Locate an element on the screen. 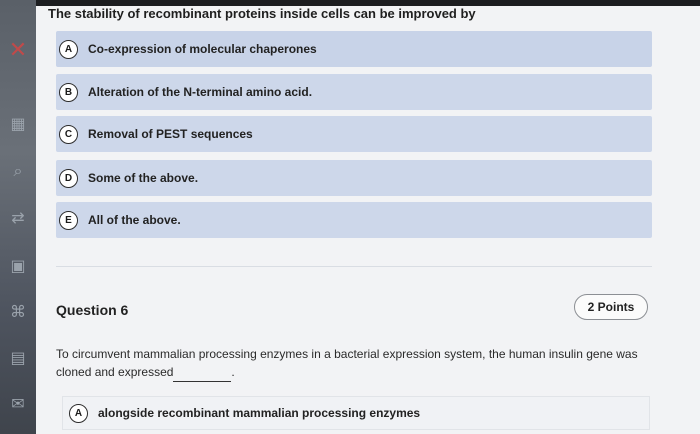 The width and height of the screenshot is (700, 434). option-text: Removal of PEST sequences is located at coordinates (170, 134).